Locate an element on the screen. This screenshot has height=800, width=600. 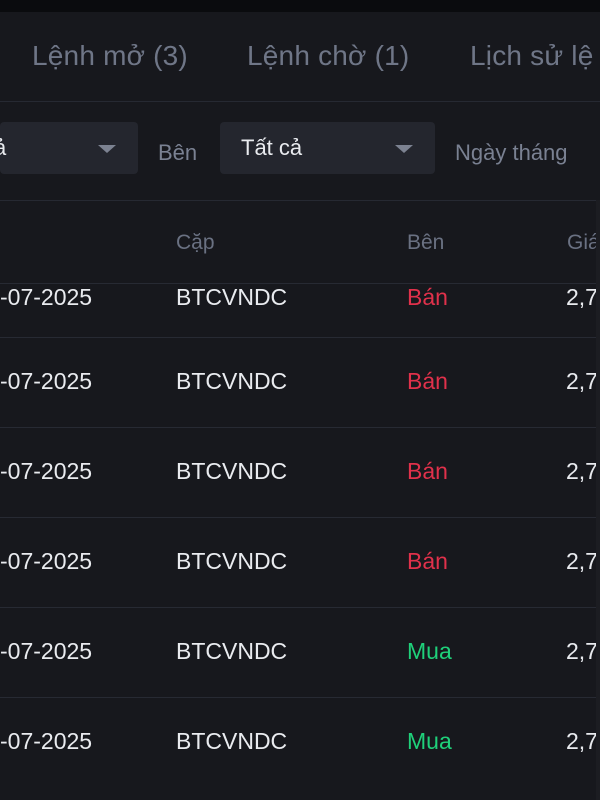
side-filter-label: Bên is located at coordinates (178, 152).